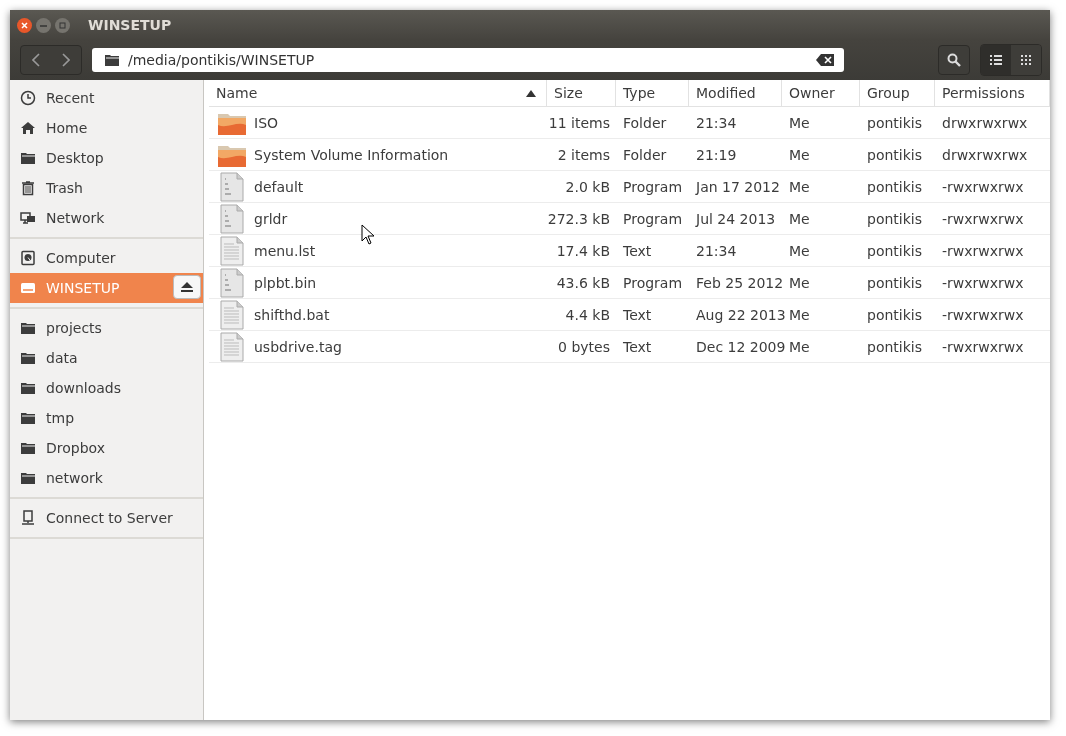 The width and height of the screenshot is (1066, 736). I want to click on column-header: Owner, so click(821, 93).